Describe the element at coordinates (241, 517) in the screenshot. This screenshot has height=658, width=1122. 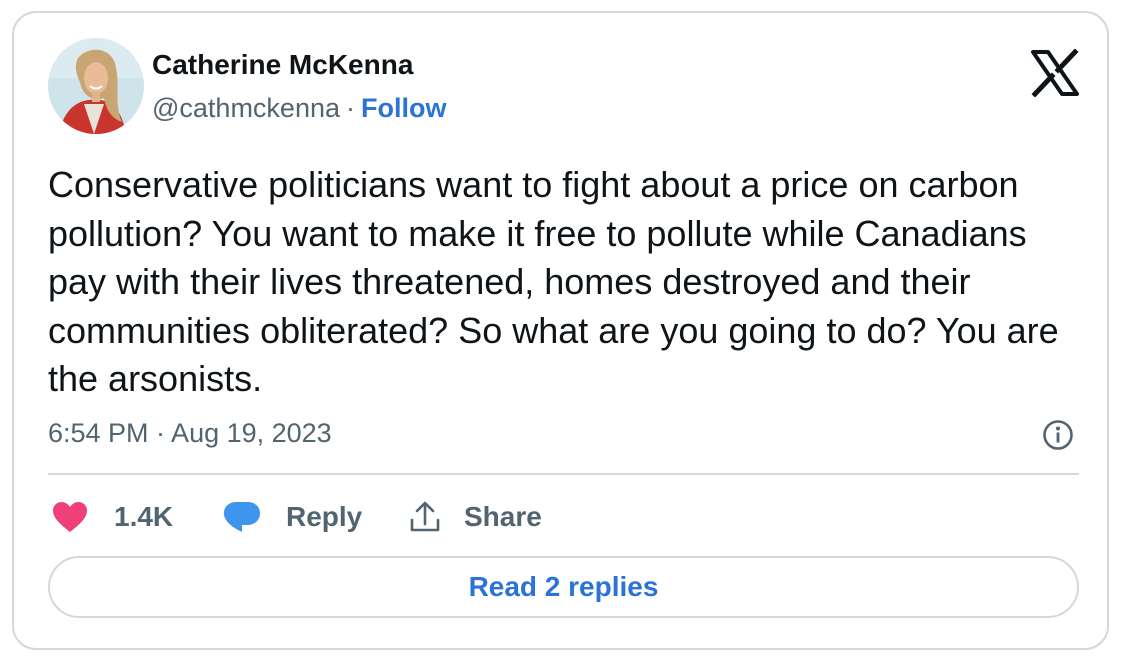
I see `speech-bubble-icon` at that location.